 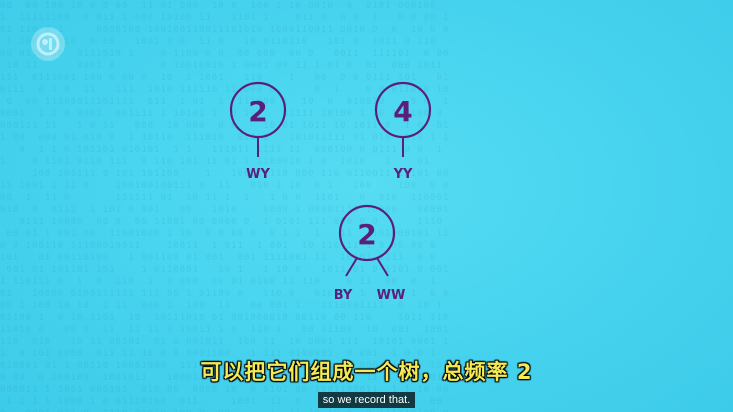 What do you see at coordinates (343, 295) in the screenshot?
I see `leaf-label: BY` at bounding box center [343, 295].